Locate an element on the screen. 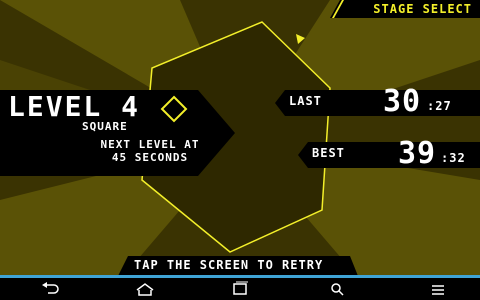  next-level-line2: 45 SECONDS is located at coordinates (150, 157).